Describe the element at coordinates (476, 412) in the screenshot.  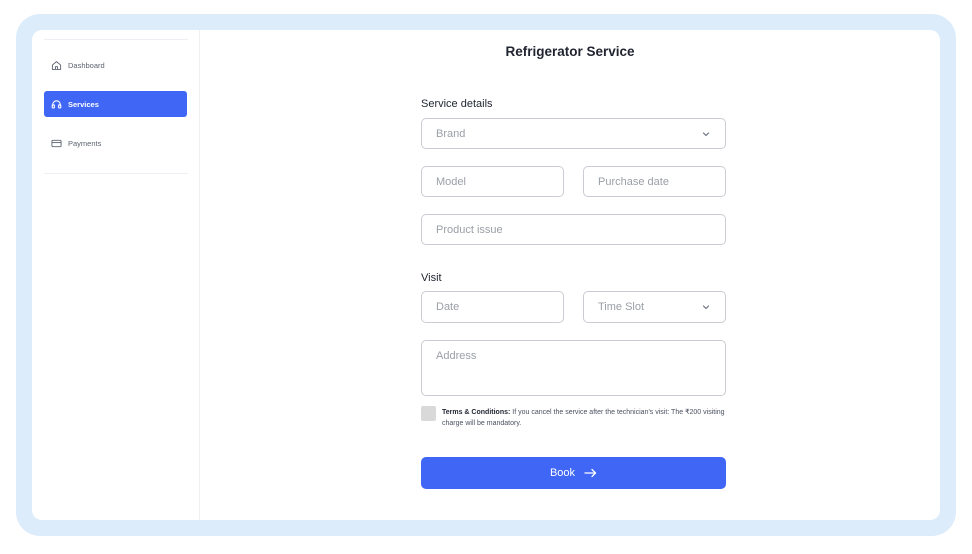
I see `terms-title: Terms & Conditions:` at that location.